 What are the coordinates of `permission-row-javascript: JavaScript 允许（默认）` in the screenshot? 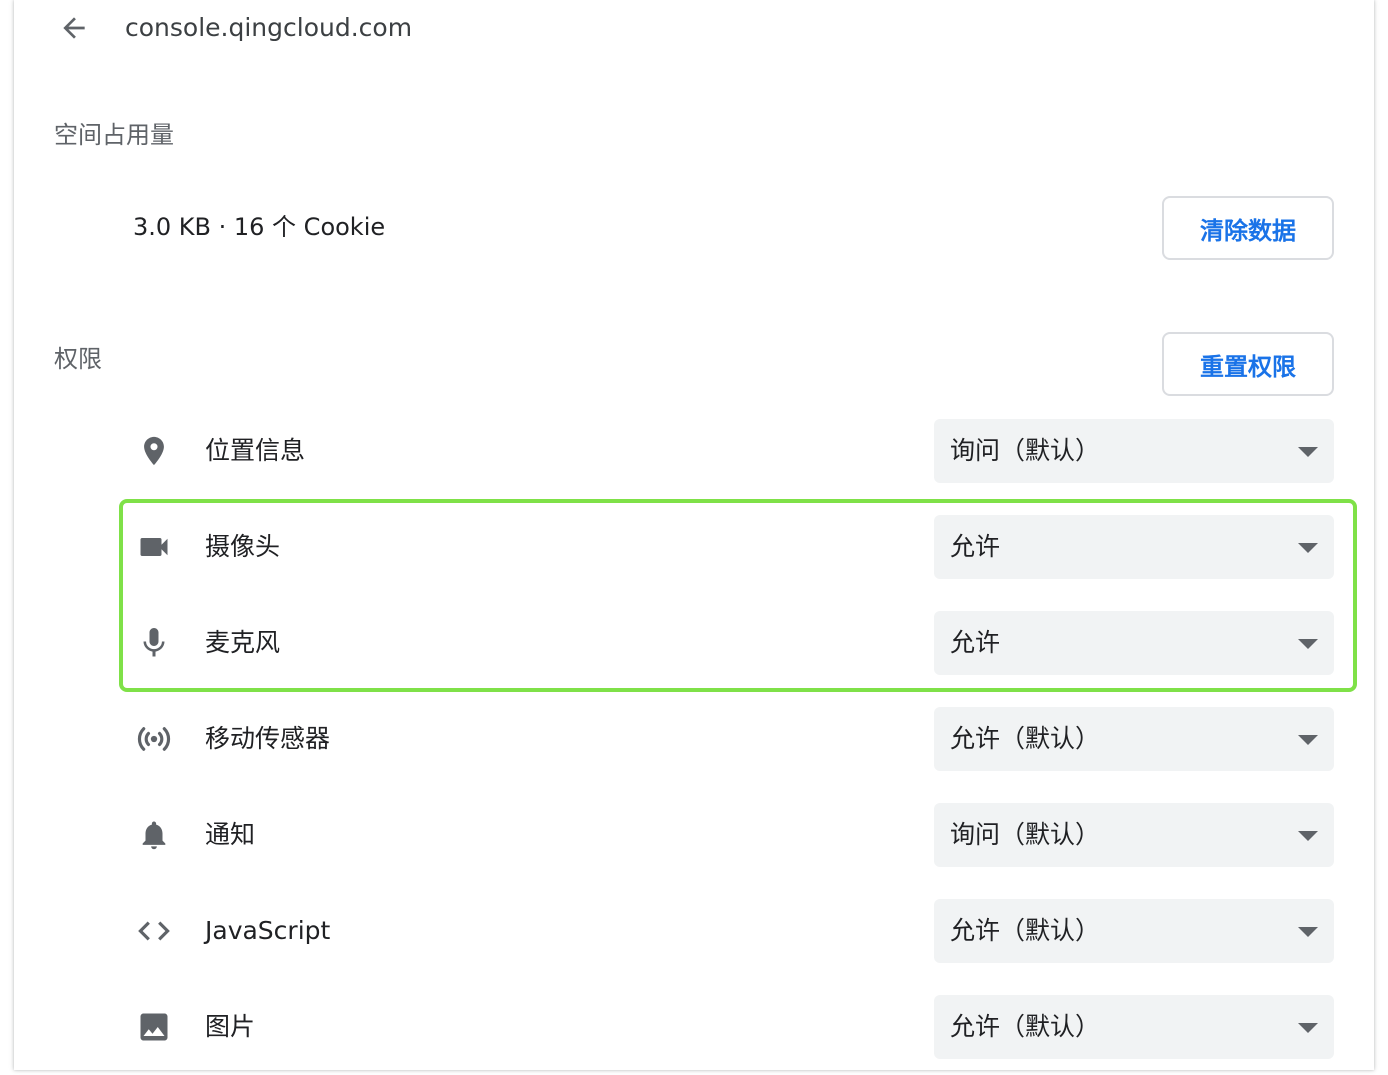 It's located at (694, 931).